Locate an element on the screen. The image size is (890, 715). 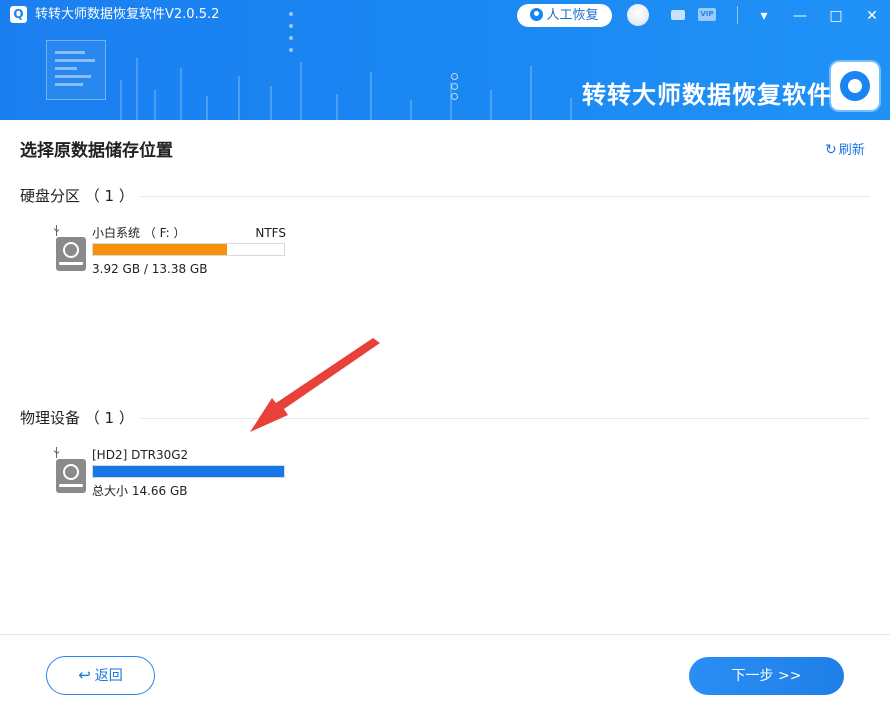
page-title: 选择原数据储存位置 is located at coordinates (96, 151).